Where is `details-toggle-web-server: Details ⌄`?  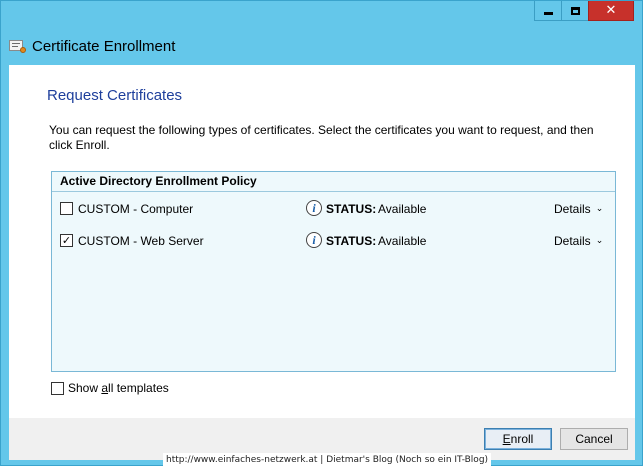
details-toggle-web-server: Details ⌄ is located at coordinates (578, 241).